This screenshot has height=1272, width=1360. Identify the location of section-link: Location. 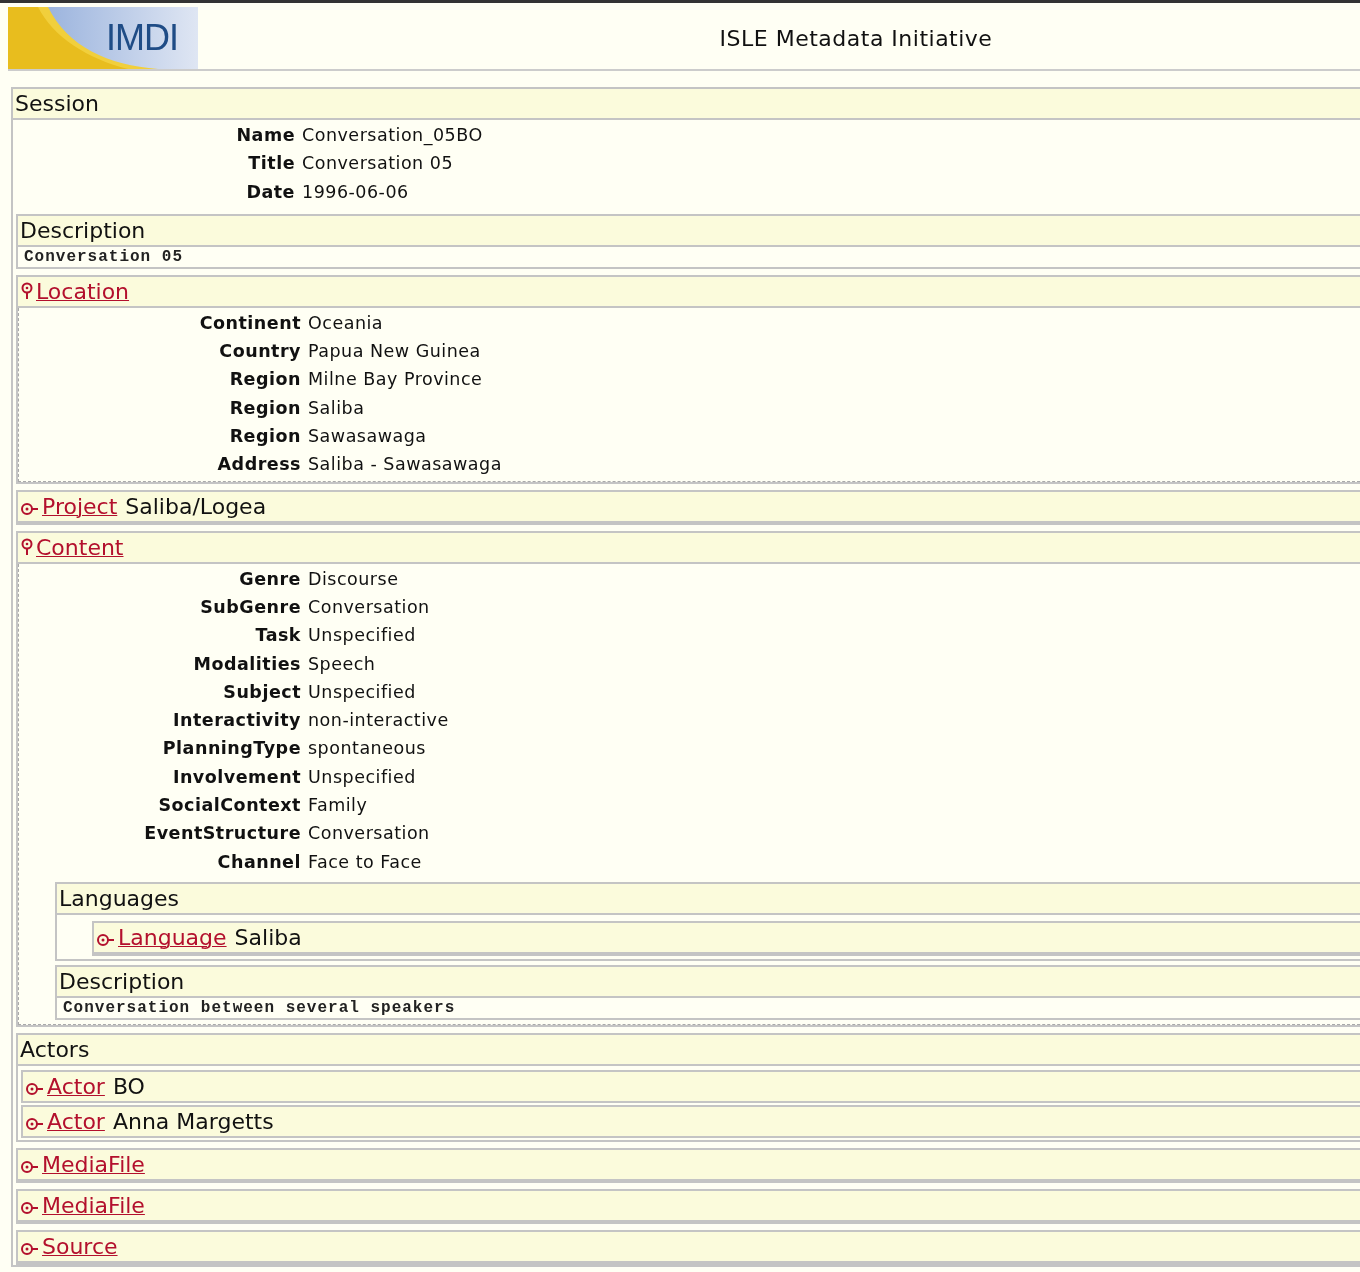
(83, 291).